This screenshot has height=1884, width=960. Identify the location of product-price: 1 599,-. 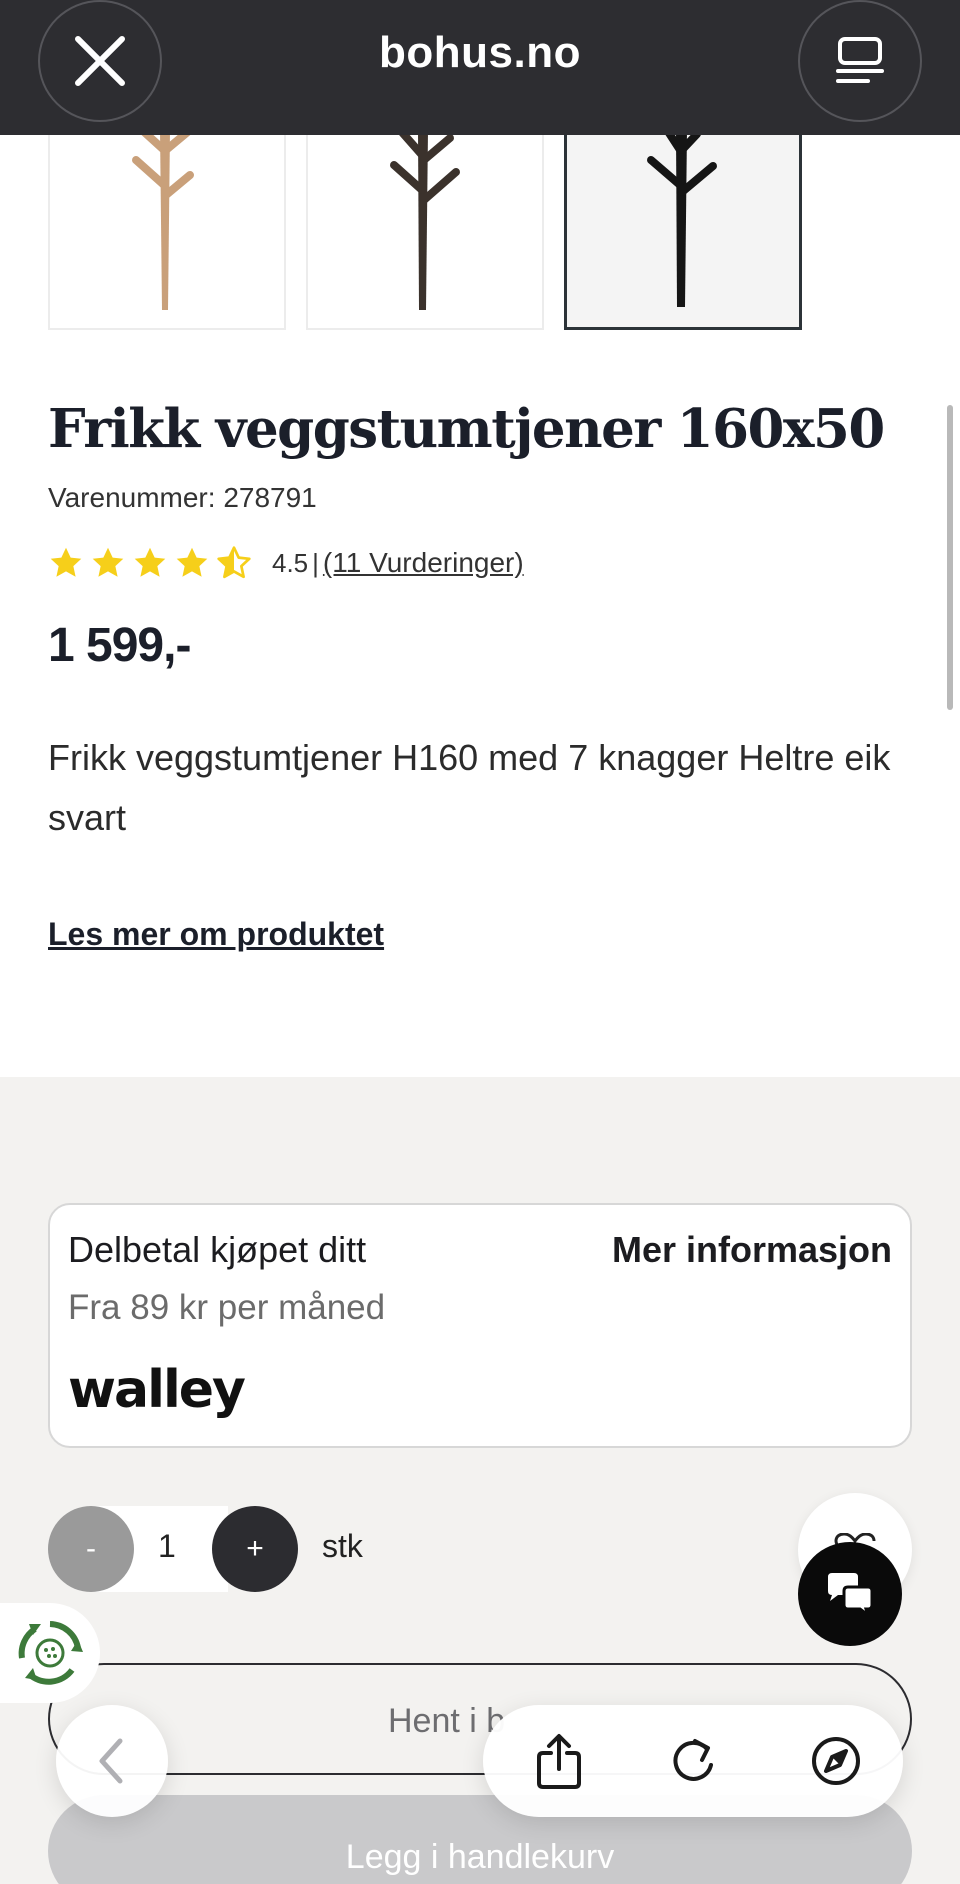
(119, 645).